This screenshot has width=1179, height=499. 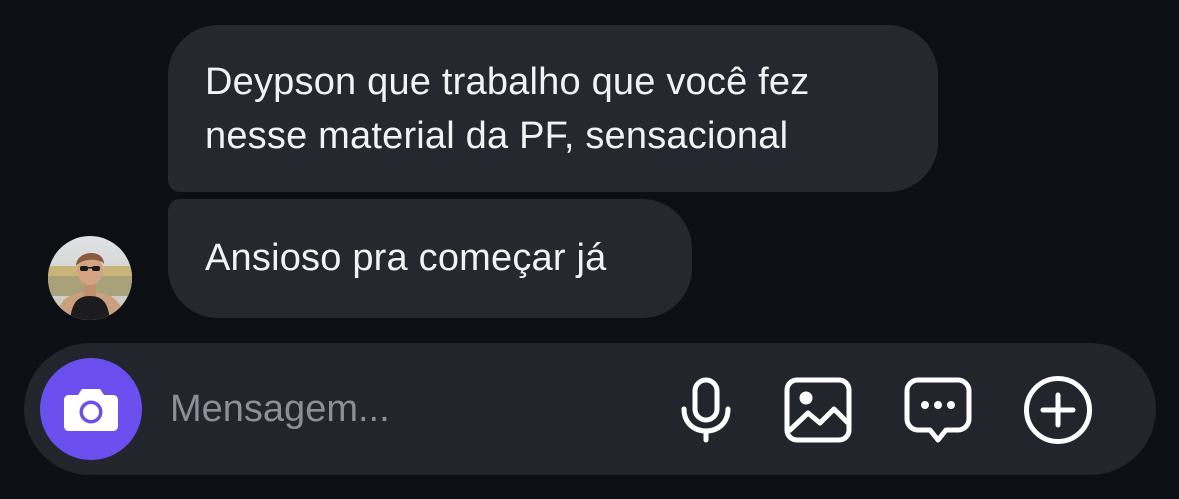 I want to click on chat-bubble-dots-icon, so click(x=938, y=410).